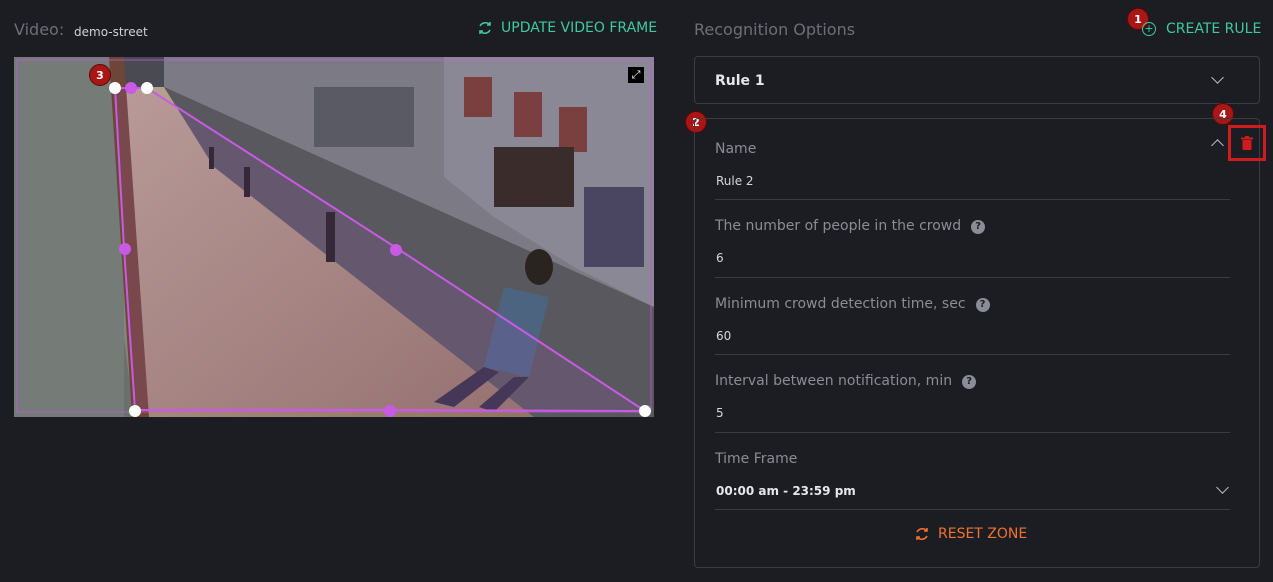 The image size is (1273, 582). What do you see at coordinates (39, 29) in the screenshot?
I see `video-label: Video:` at bounding box center [39, 29].